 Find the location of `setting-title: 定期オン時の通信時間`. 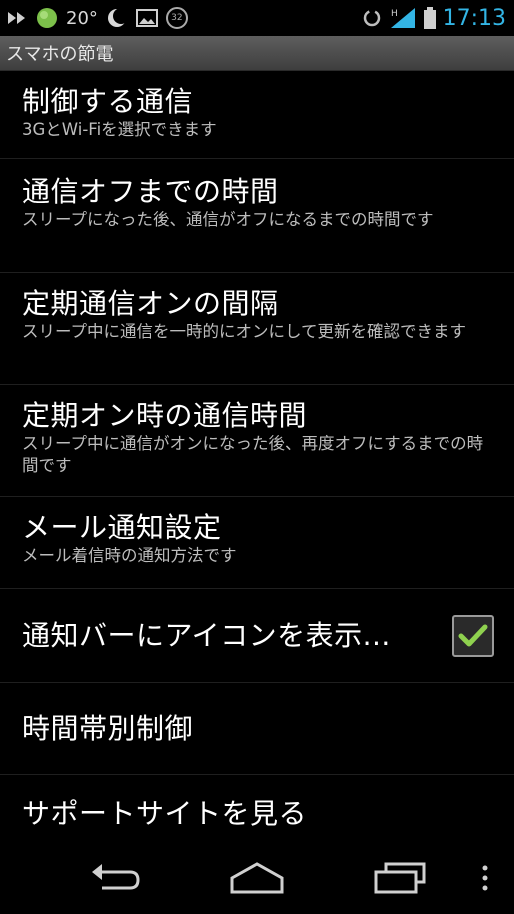

setting-title: 定期オン時の通信時間 is located at coordinates (165, 415).